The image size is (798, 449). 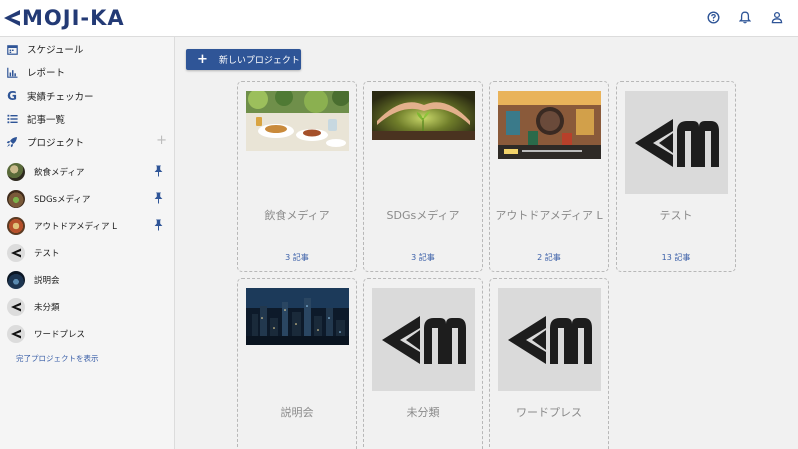 What do you see at coordinates (87, 142) in the screenshot?
I see `sidebar-item-projects: プロジェクト +` at bounding box center [87, 142].